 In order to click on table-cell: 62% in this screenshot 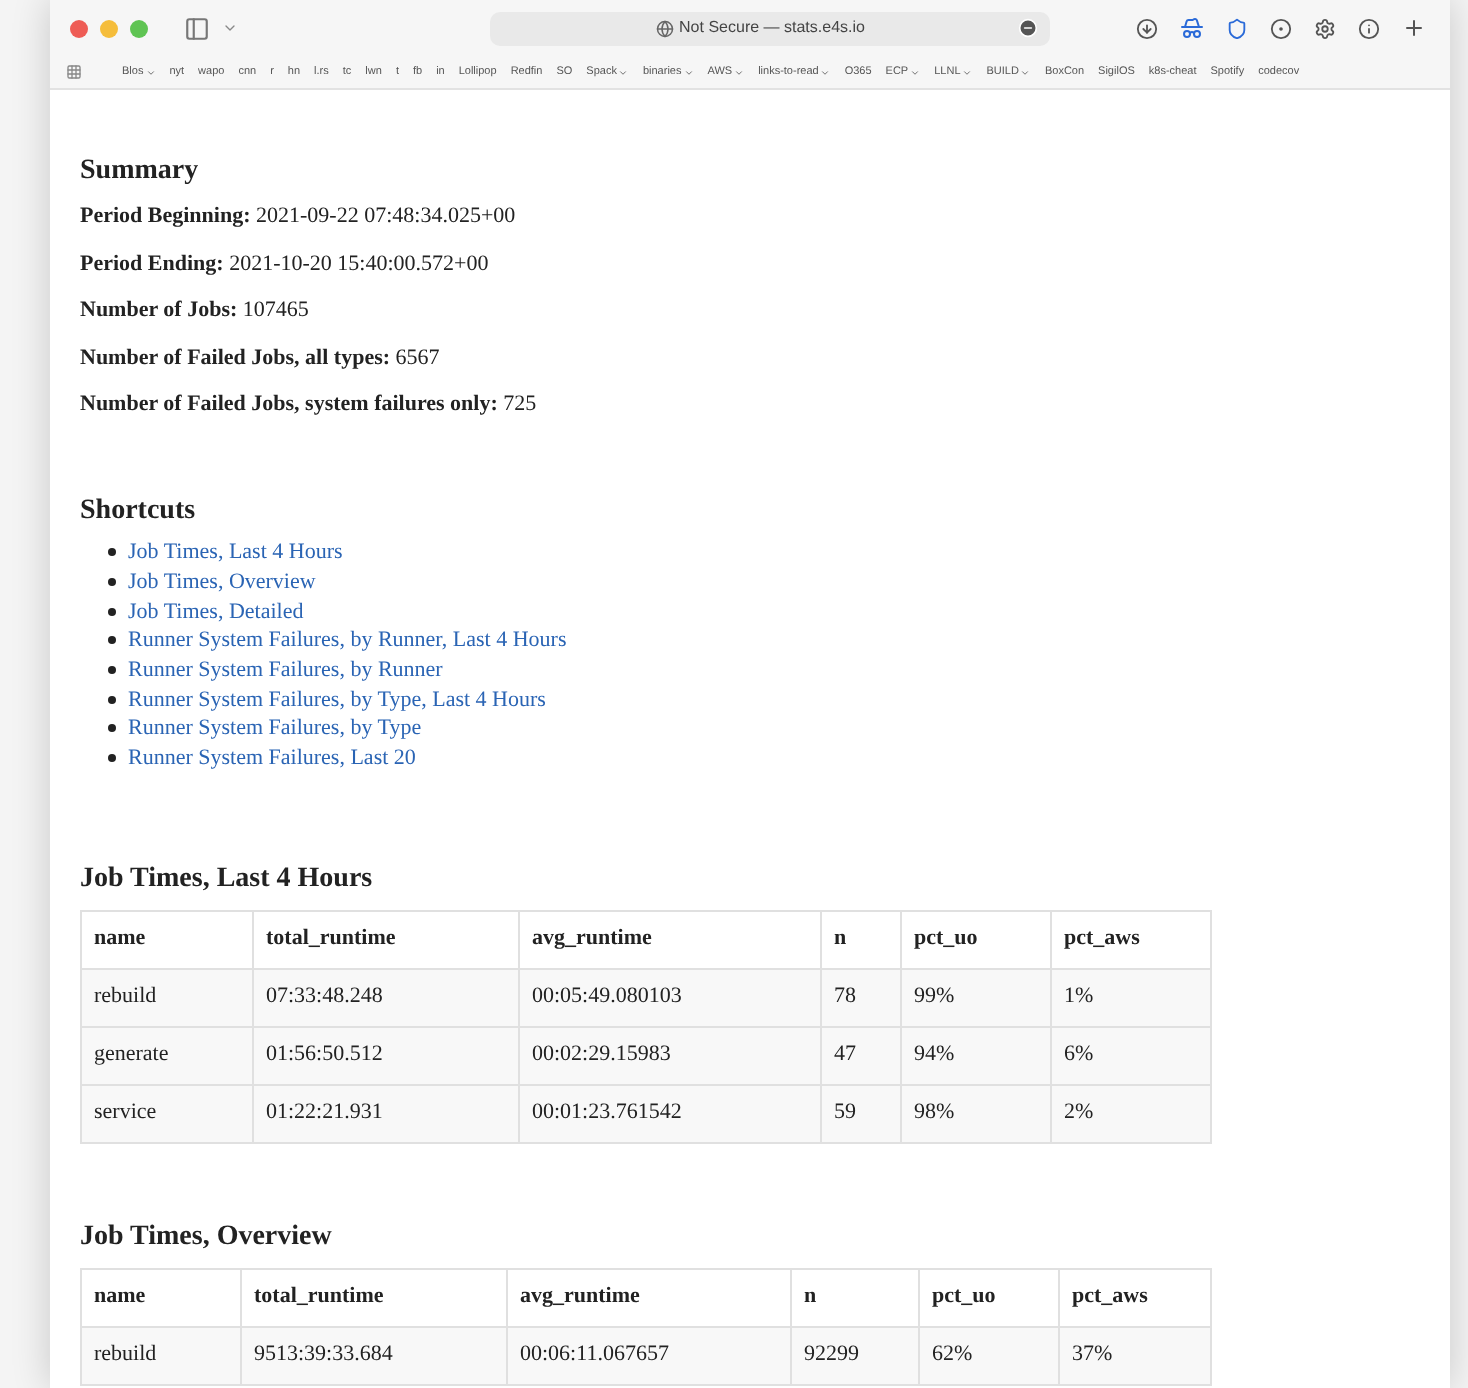, I will do `click(989, 1355)`.